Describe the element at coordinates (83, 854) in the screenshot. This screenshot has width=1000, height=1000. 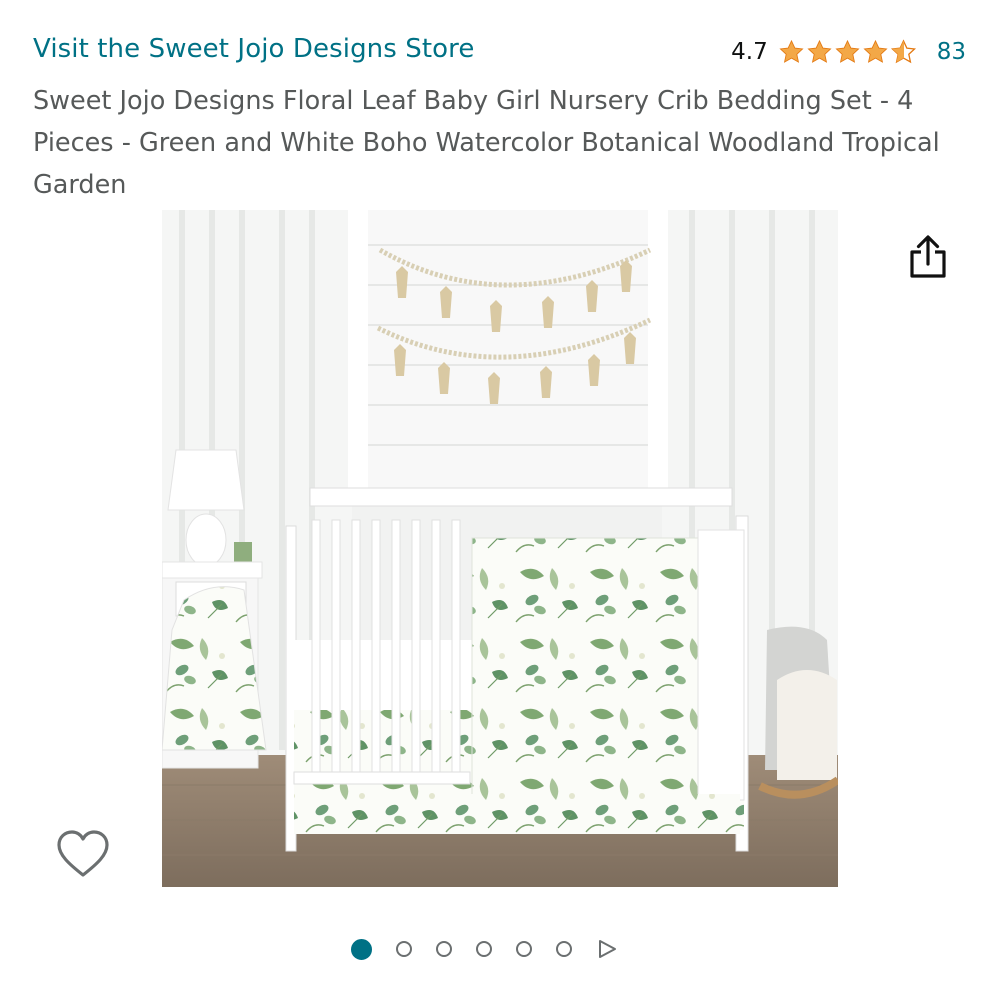
I see `heart-outline-icon` at that location.